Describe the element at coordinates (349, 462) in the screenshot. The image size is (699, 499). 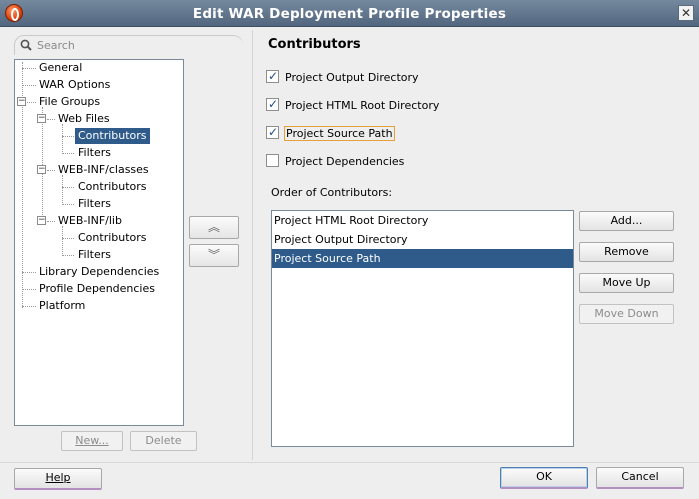
I see `footer-divider` at that location.